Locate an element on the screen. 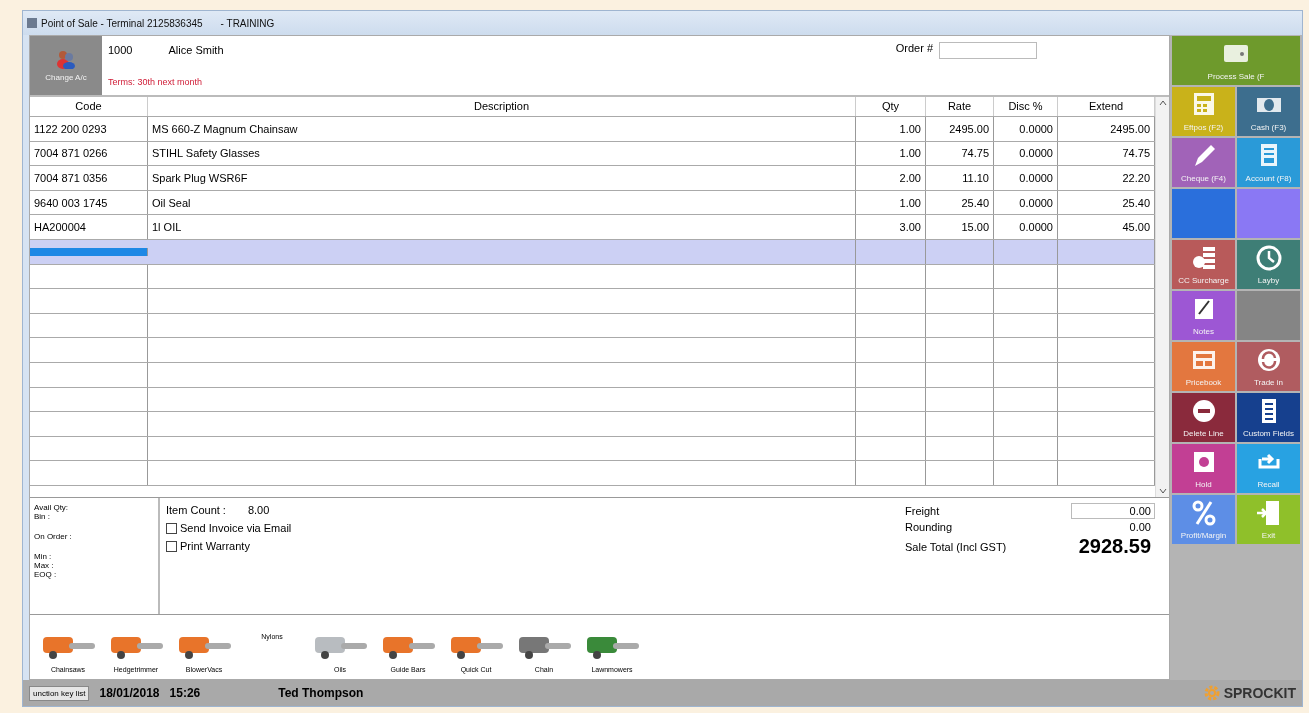  vertical-scrollbar is located at coordinates (1162, 297).